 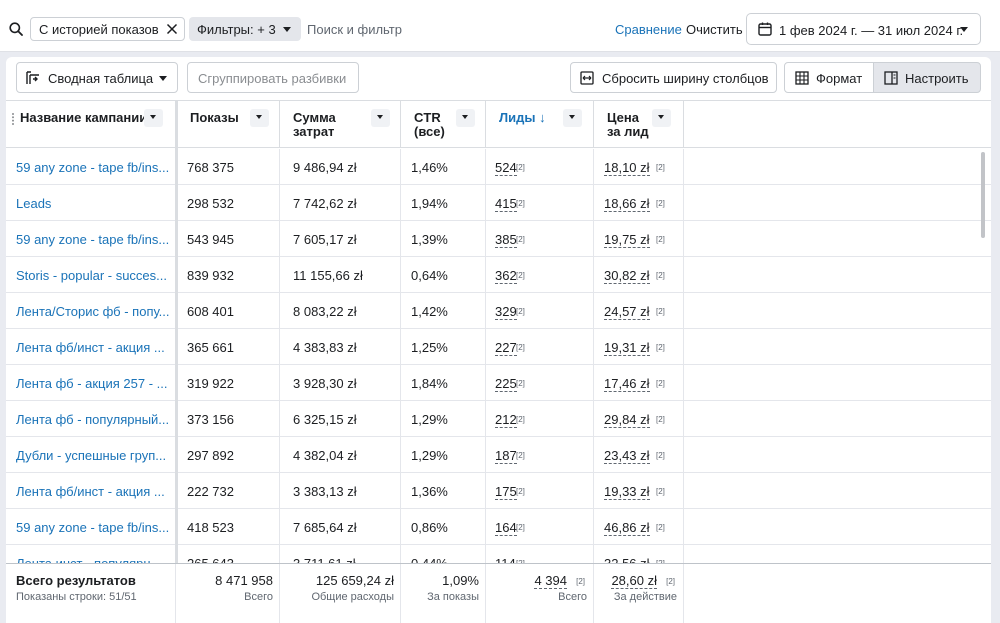 I want to click on leads-value: 362, so click(x=506, y=276).